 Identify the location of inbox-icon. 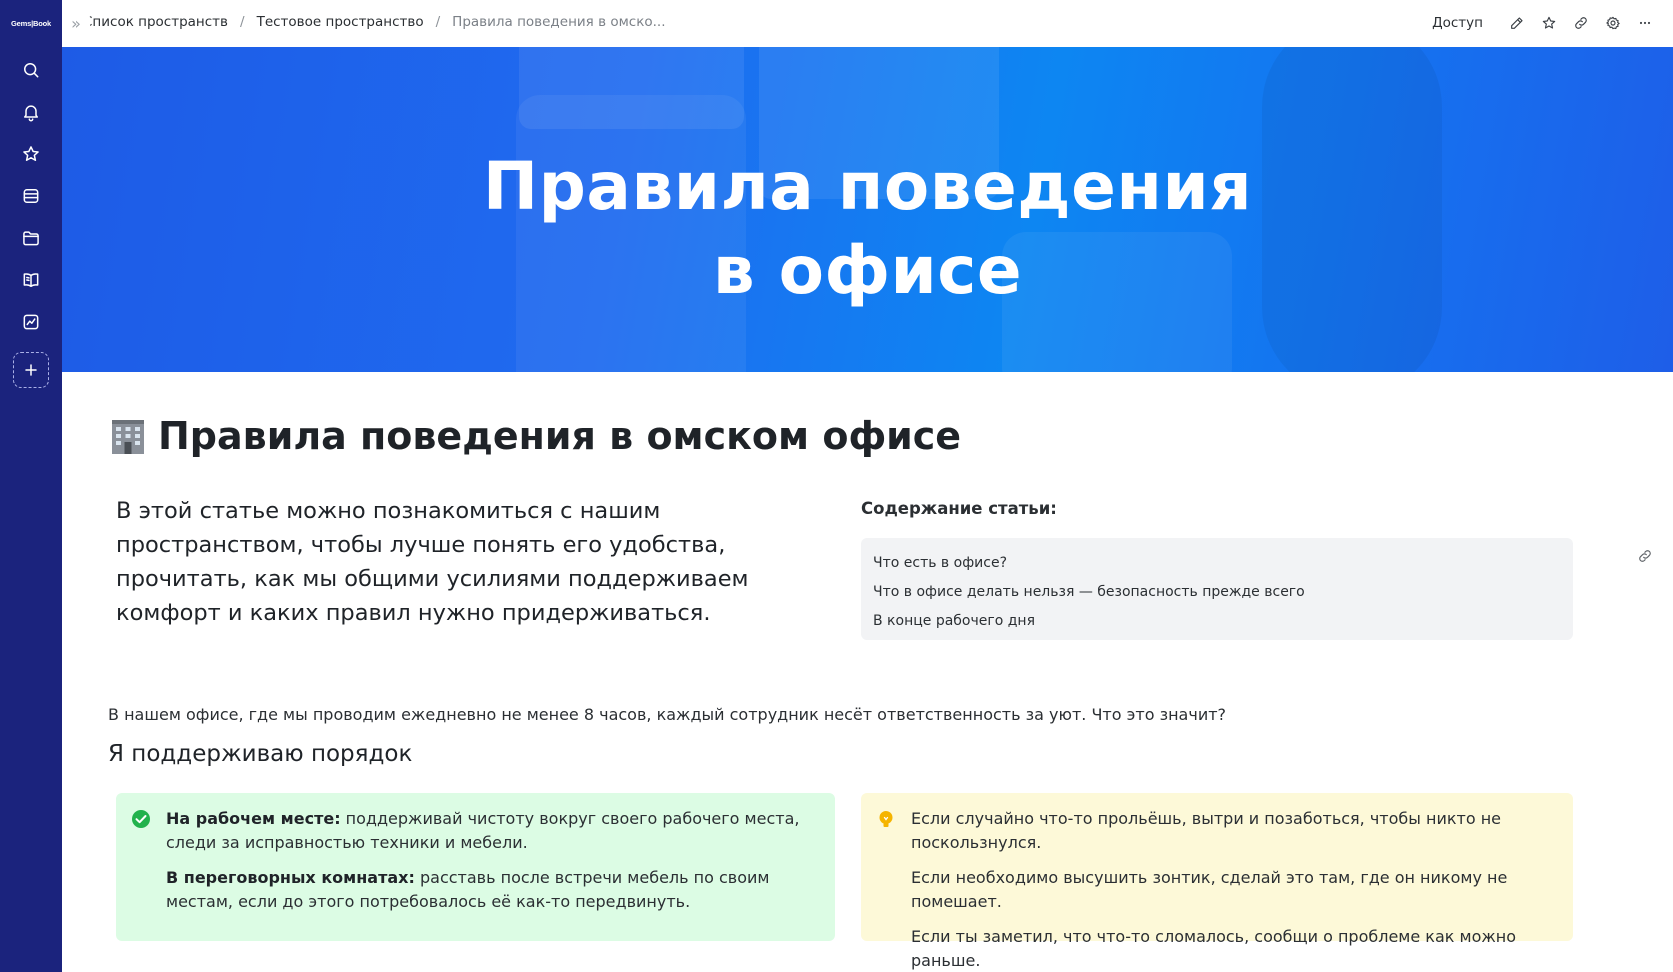
(31, 196).